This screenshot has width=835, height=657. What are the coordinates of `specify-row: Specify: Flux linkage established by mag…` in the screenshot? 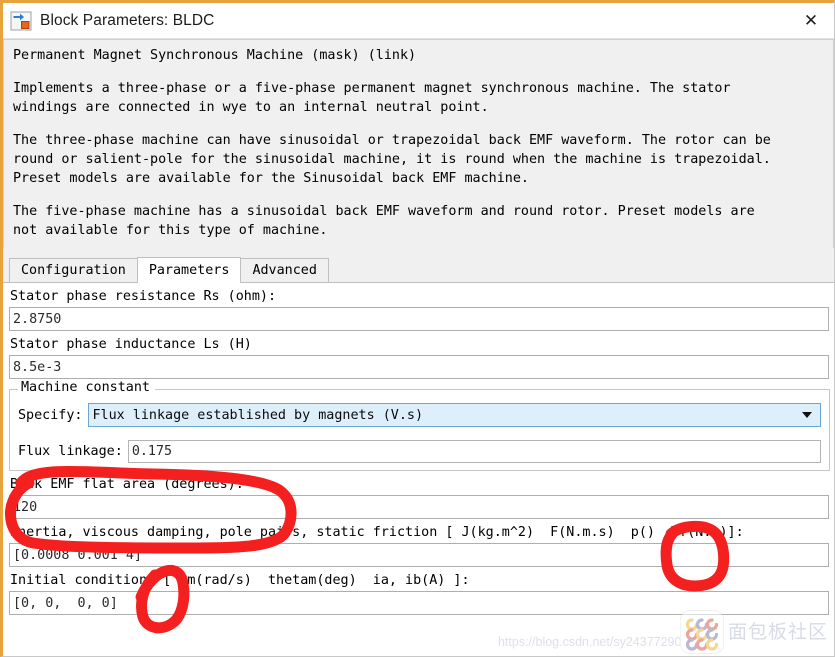 It's located at (419, 415).